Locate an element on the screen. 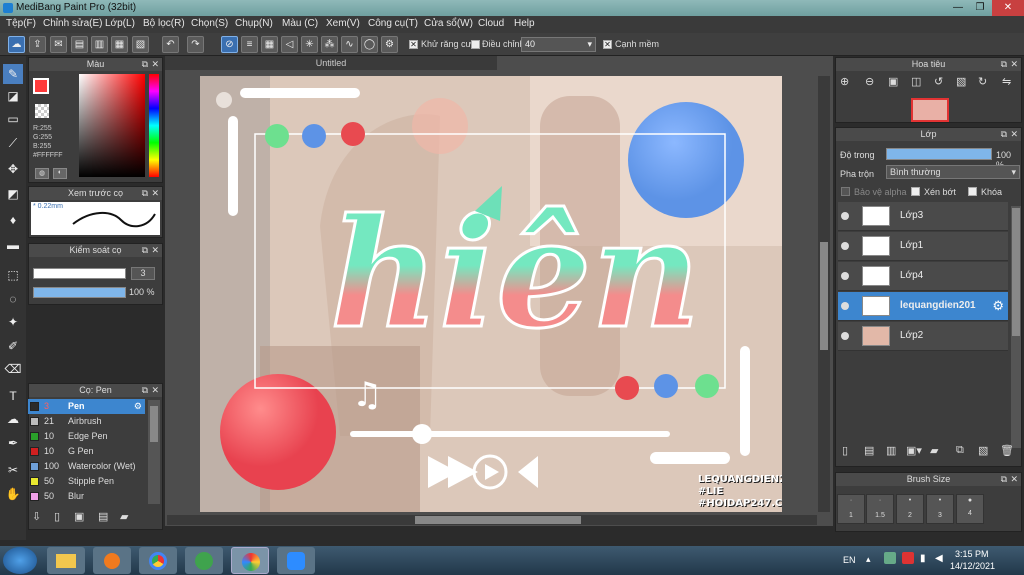 The width and height of the screenshot is (1024, 575). brush-item-stipple-pen: 50 Stipple Pen is located at coordinates (86, 481).